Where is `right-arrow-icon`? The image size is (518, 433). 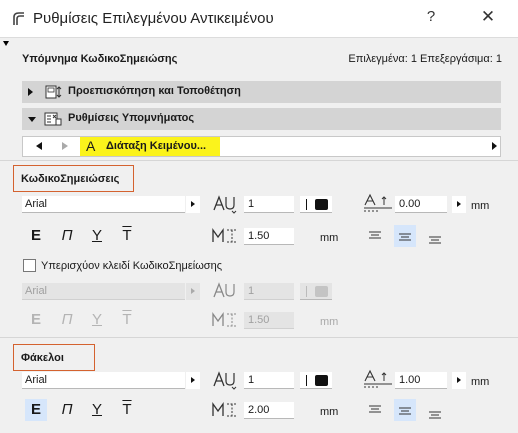
right-arrow-icon is located at coordinates (65, 146).